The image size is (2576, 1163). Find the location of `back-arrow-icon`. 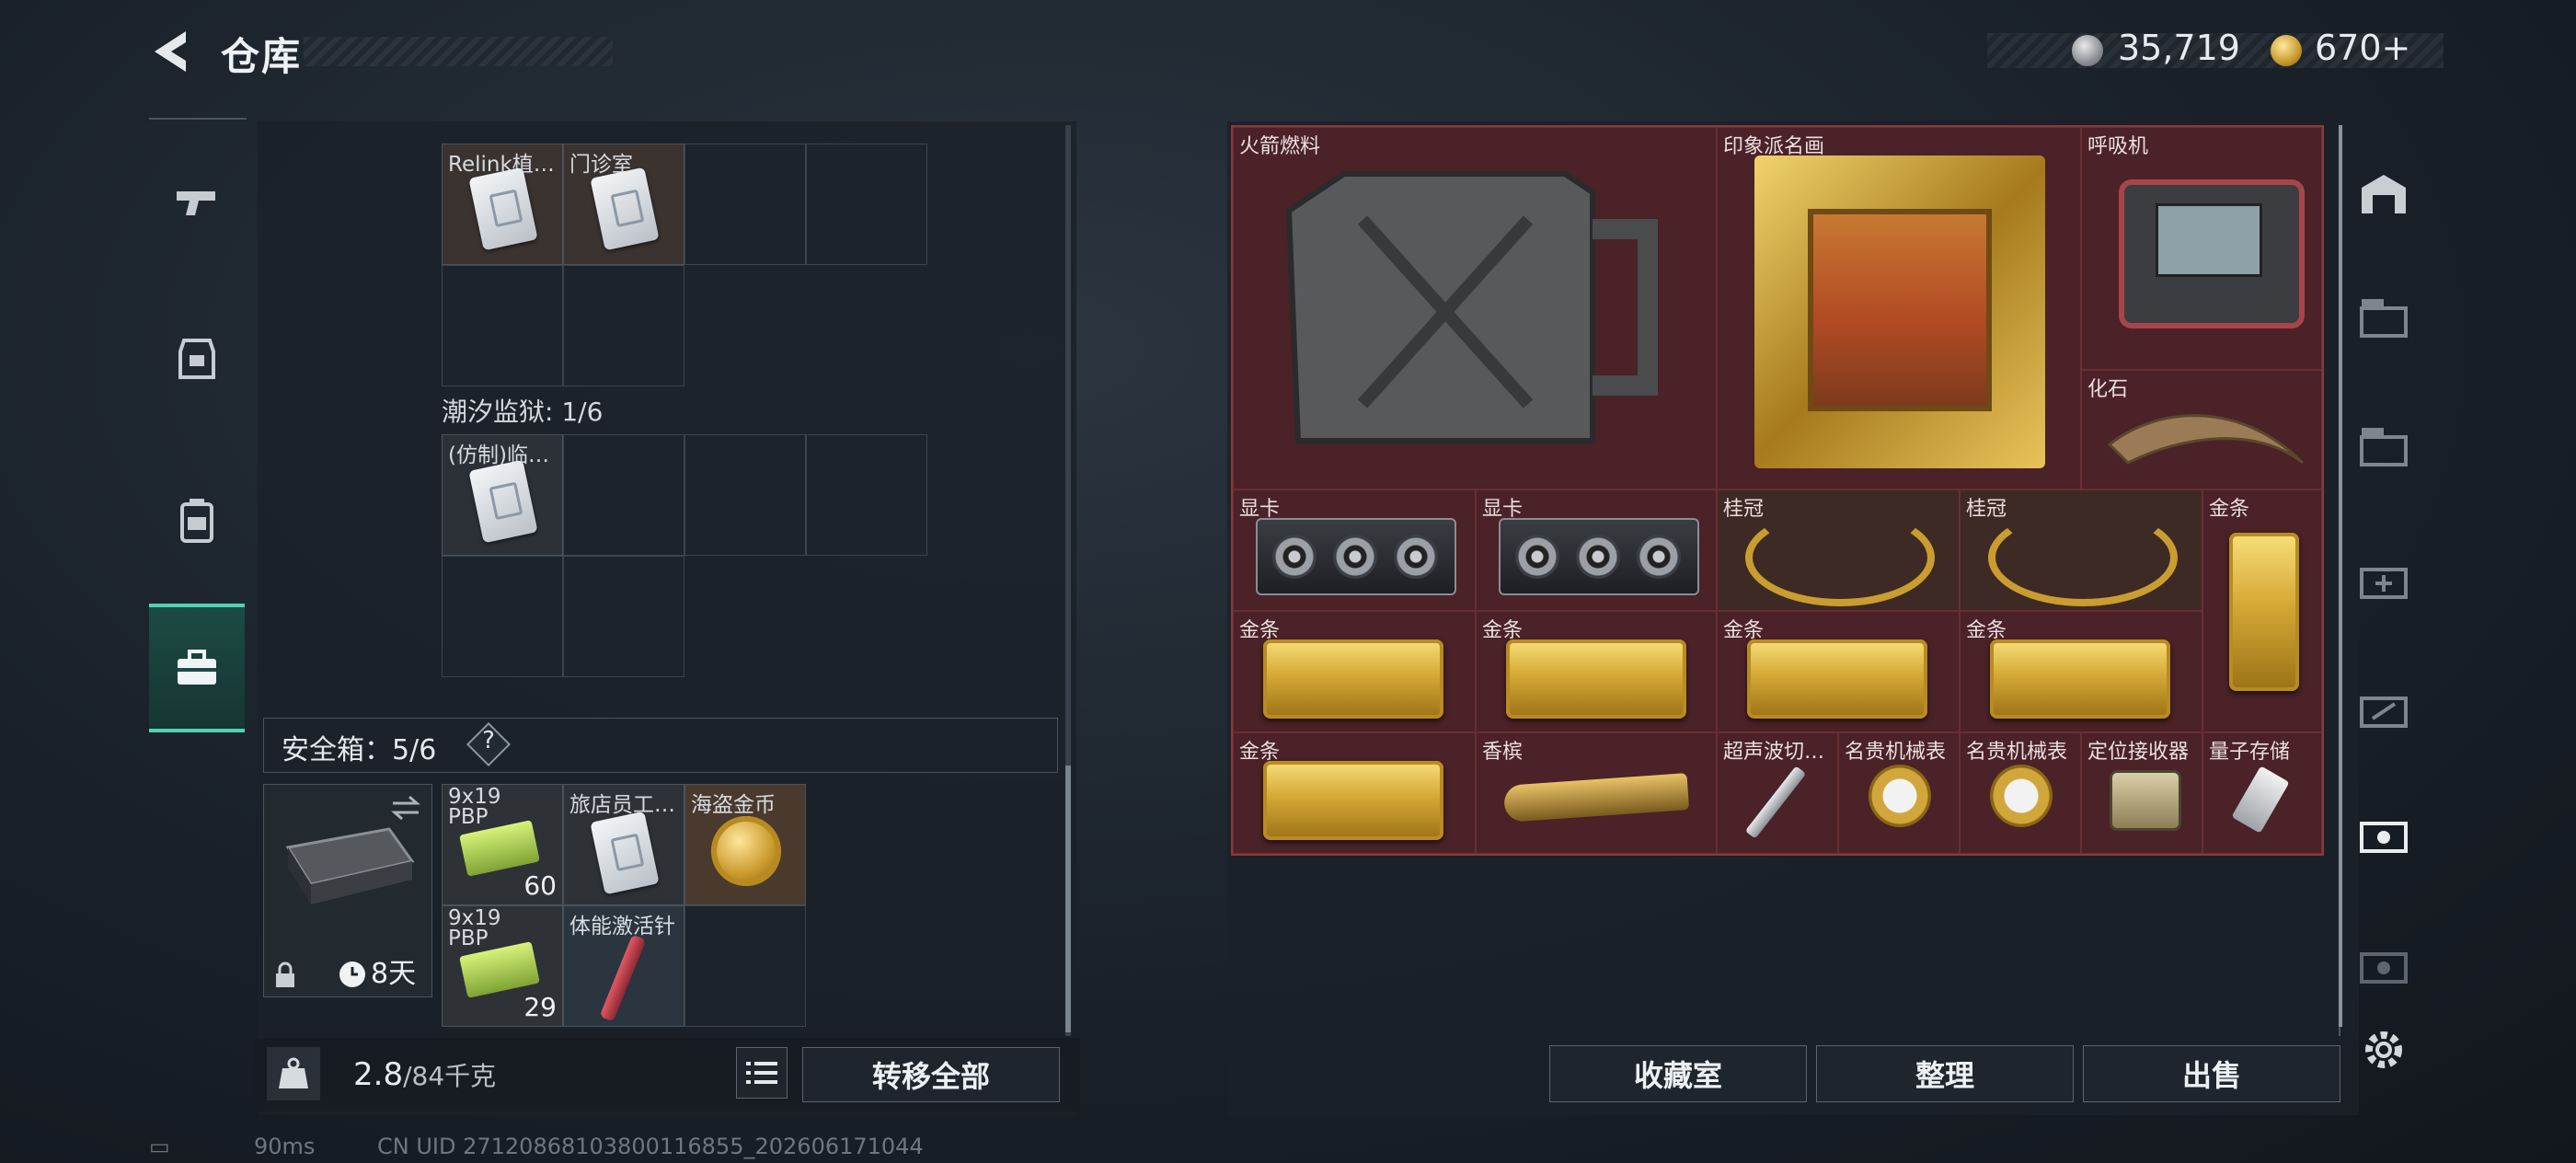

back-arrow-icon is located at coordinates (173, 52).